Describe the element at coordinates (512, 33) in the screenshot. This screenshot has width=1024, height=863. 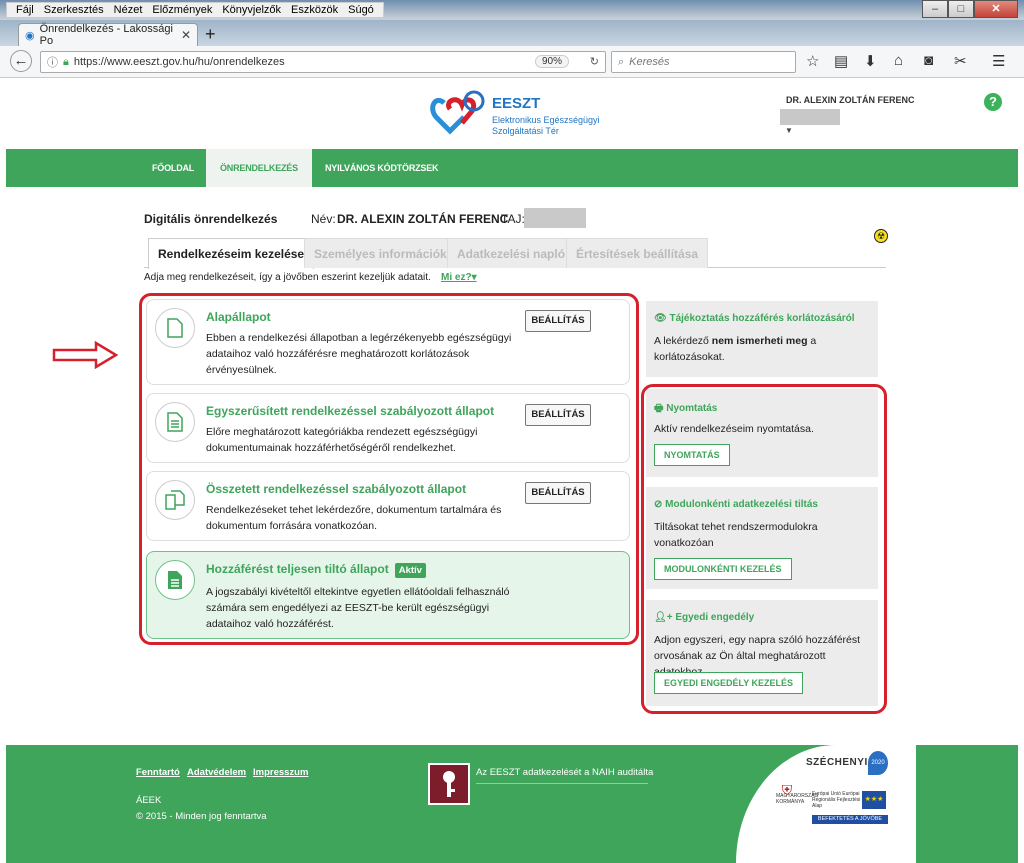
I see `tab-strip: ◉ Önrendelkezés - Lakossági Po ✕ +` at that location.